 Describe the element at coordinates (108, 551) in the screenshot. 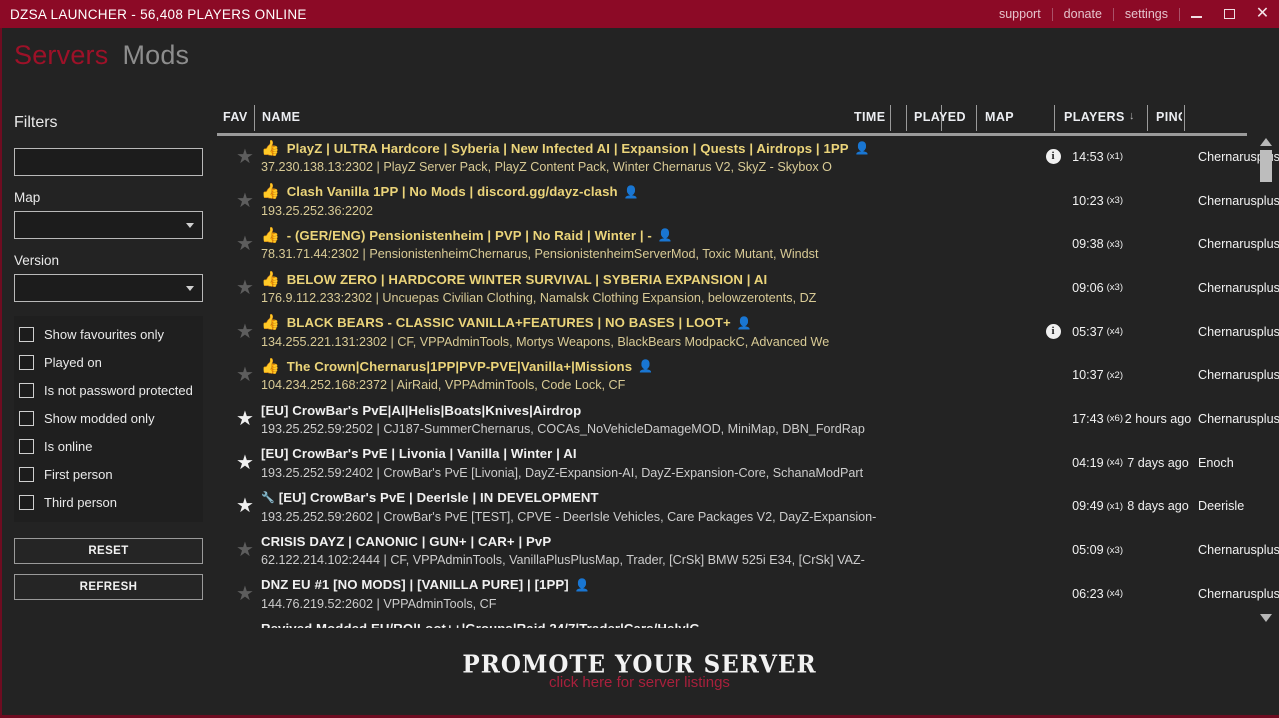

I see `reset-button: RESET` at that location.